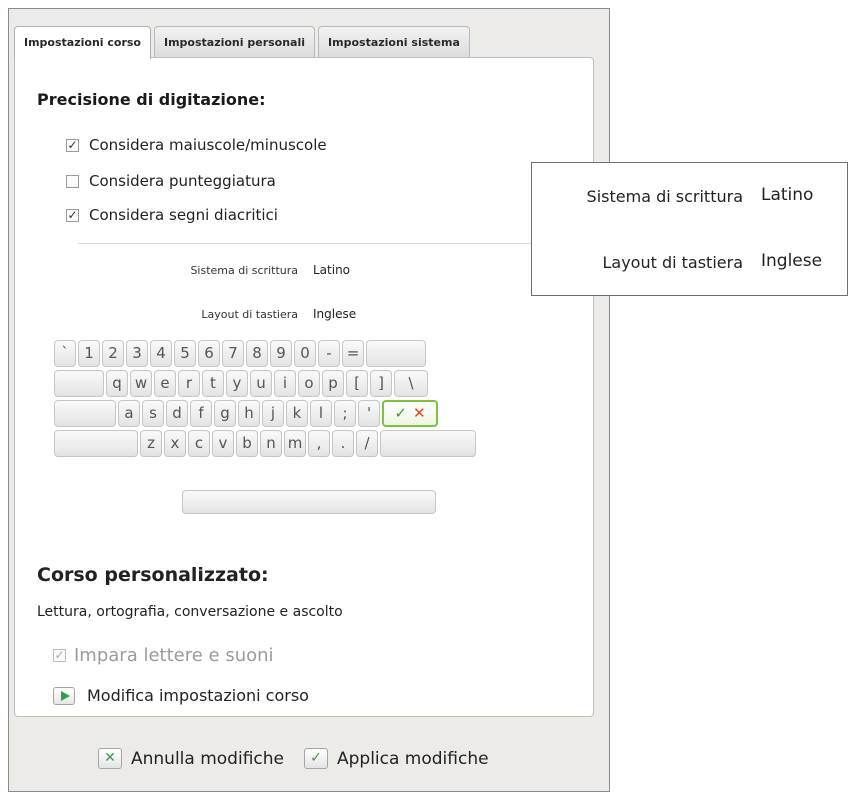 This screenshot has width=848, height=793. Describe the element at coordinates (295, 443) in the screenshot. I see `key: m` at that location.